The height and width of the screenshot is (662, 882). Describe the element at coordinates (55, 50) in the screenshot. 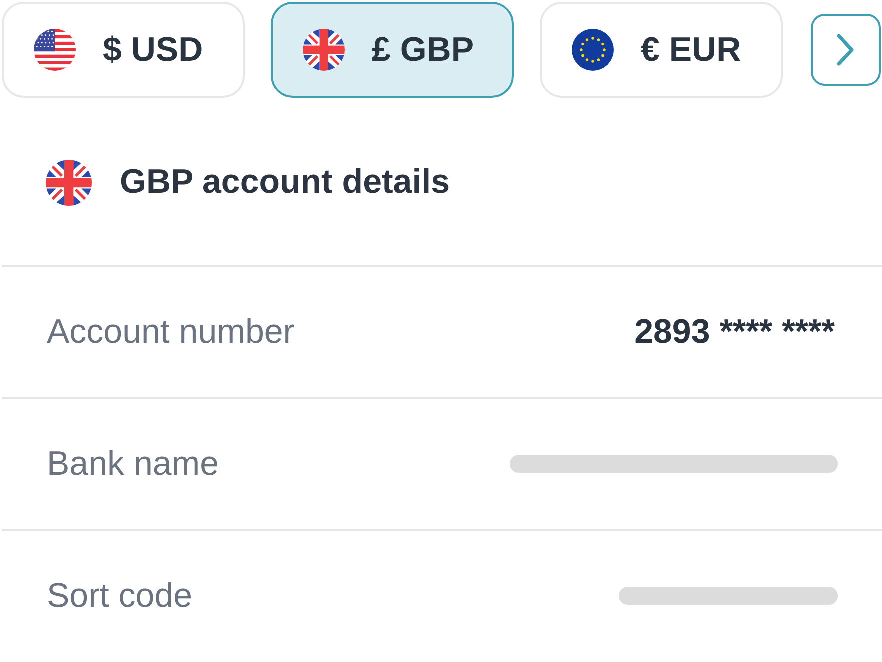

I see `us-flag-icon` at that location.